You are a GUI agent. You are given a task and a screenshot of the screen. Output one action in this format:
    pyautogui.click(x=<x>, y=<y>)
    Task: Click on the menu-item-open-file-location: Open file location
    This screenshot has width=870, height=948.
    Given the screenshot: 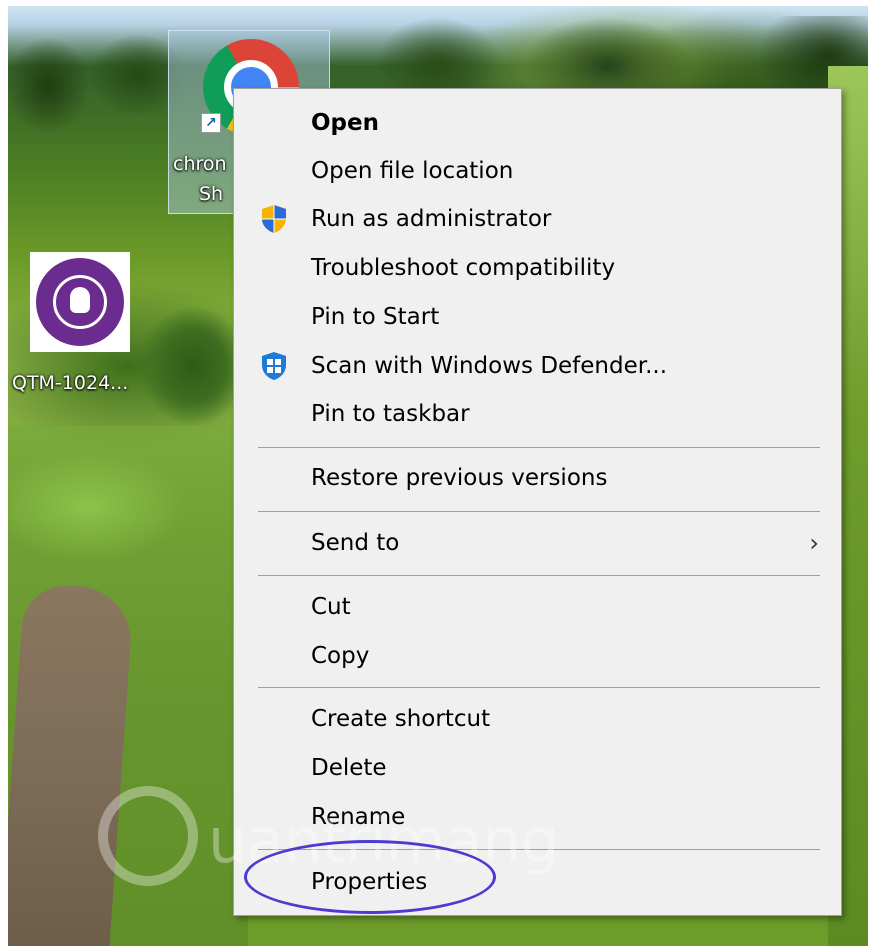 What is the action you would take?
    pyautogui.click(x=537, y=171)
    